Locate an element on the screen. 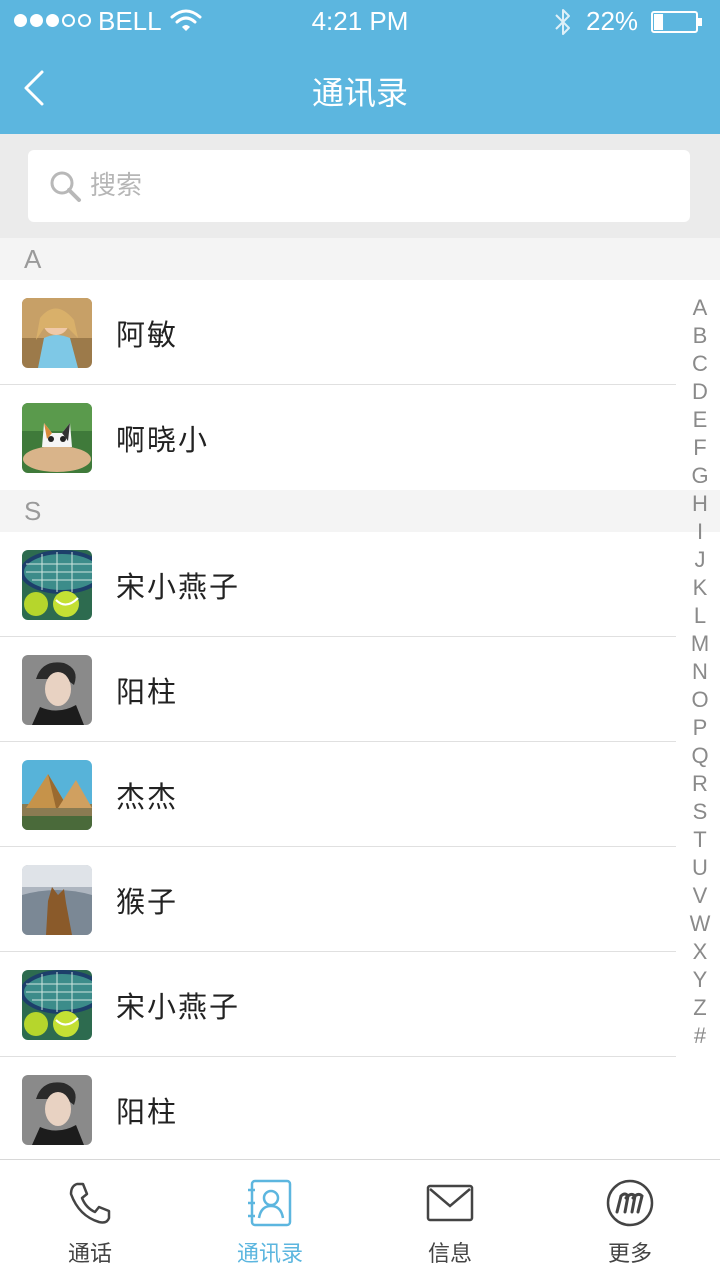 The width and height of the screenshot is (720, 1280). tab-messages: 信息 is located at coordinates (450, 1220).